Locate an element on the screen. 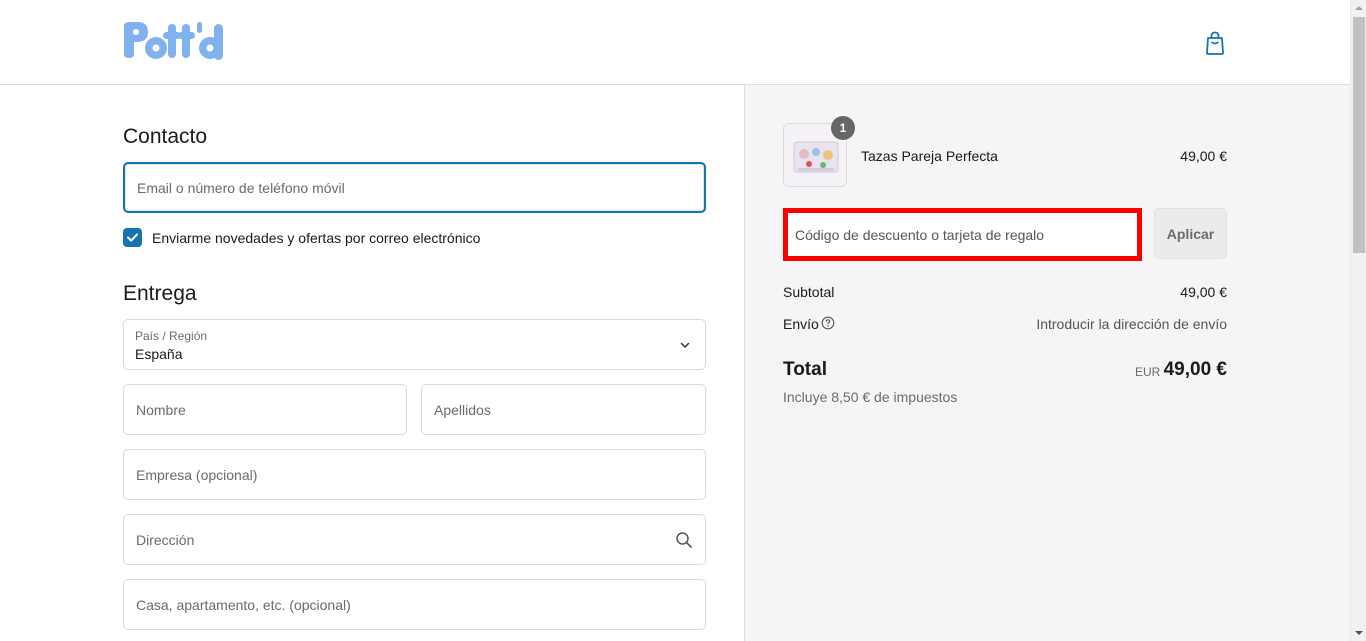 The image size is (1366, 641). delivery-title: Entrega is located at coordinates (160, 293).